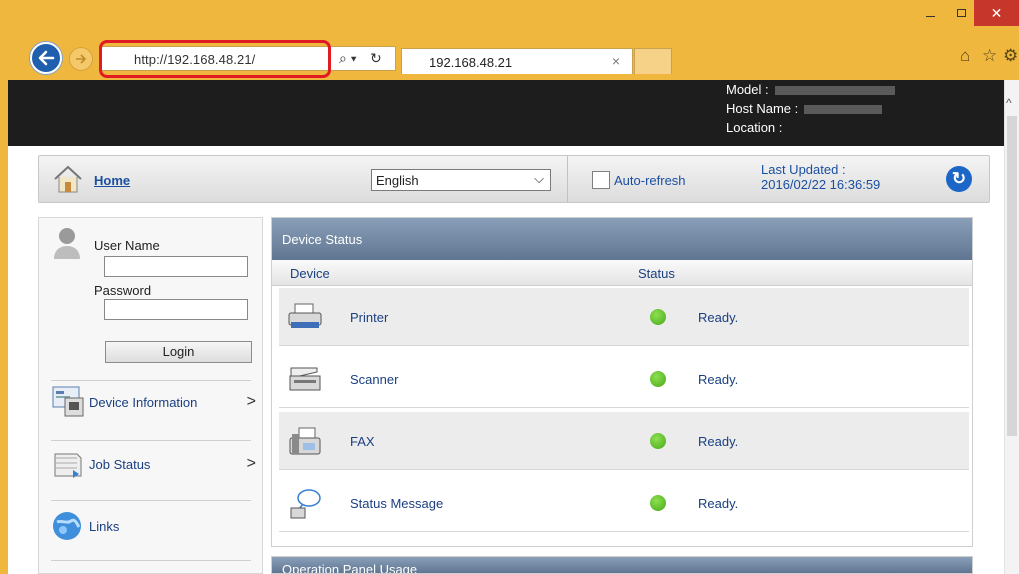  I want to click on maximize-button, so click(961, 13).